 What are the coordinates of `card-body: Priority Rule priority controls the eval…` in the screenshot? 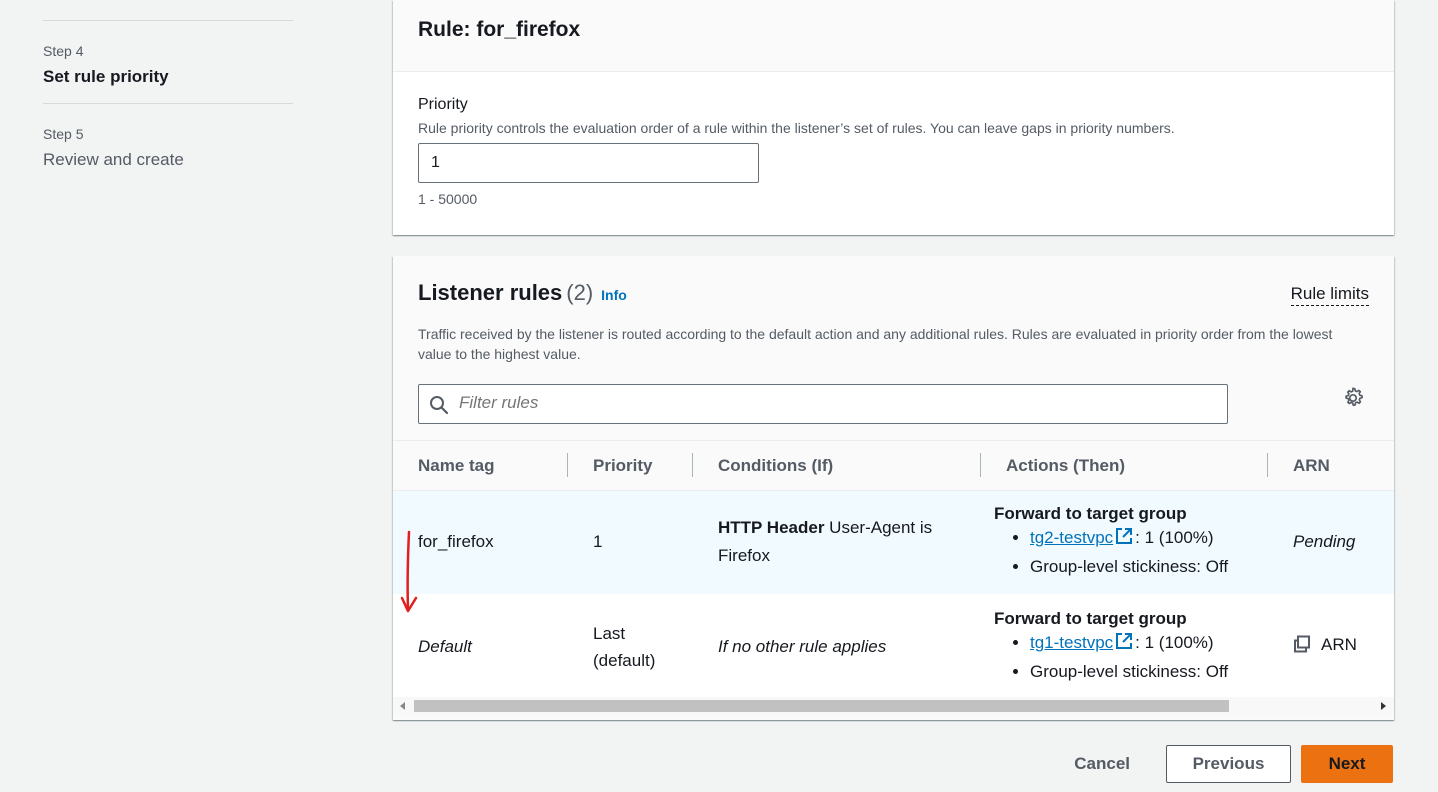 It's located at (893, 151).